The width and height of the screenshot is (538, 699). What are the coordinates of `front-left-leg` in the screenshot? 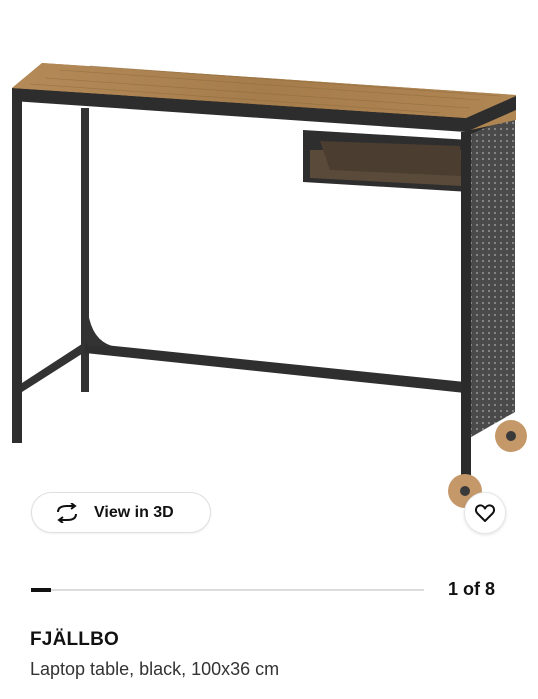 It's located at (17, 270).